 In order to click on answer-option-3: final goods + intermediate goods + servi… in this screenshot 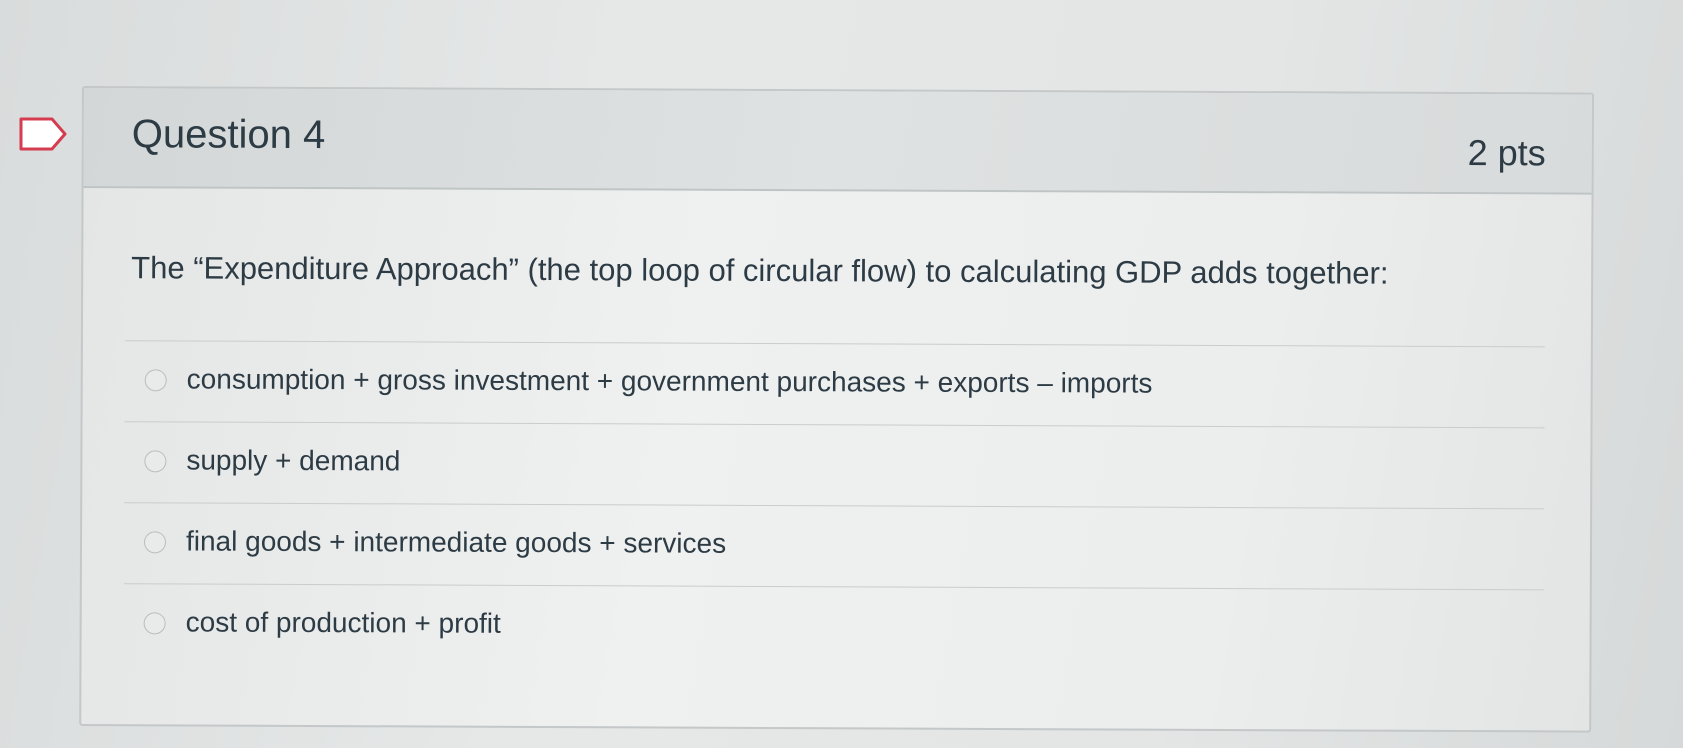, I will do `click(834, 546)`.